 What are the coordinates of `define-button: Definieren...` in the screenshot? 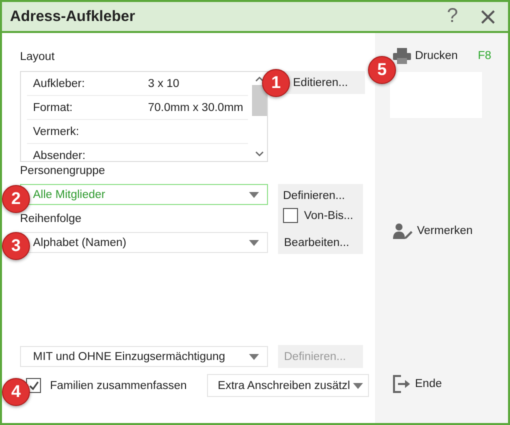 It's located at (314, 196).